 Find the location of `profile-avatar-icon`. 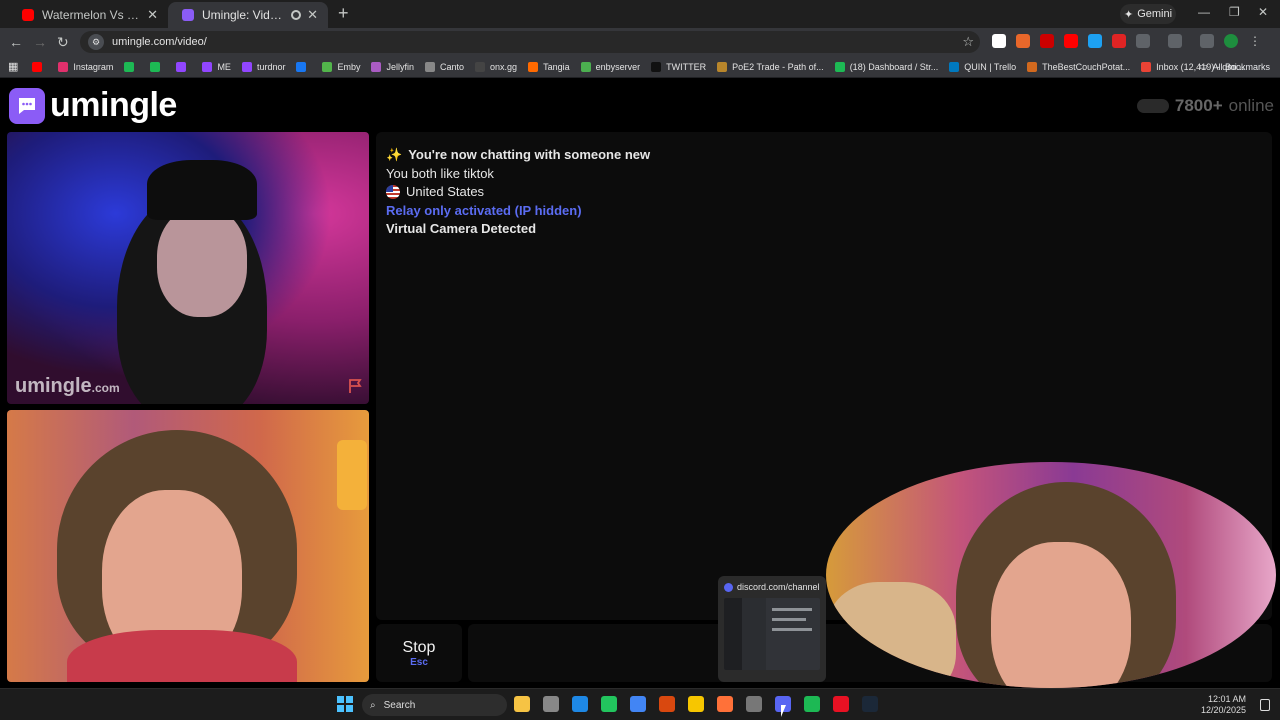

profile-avatar-icon is located at coordinates (1231, 41).